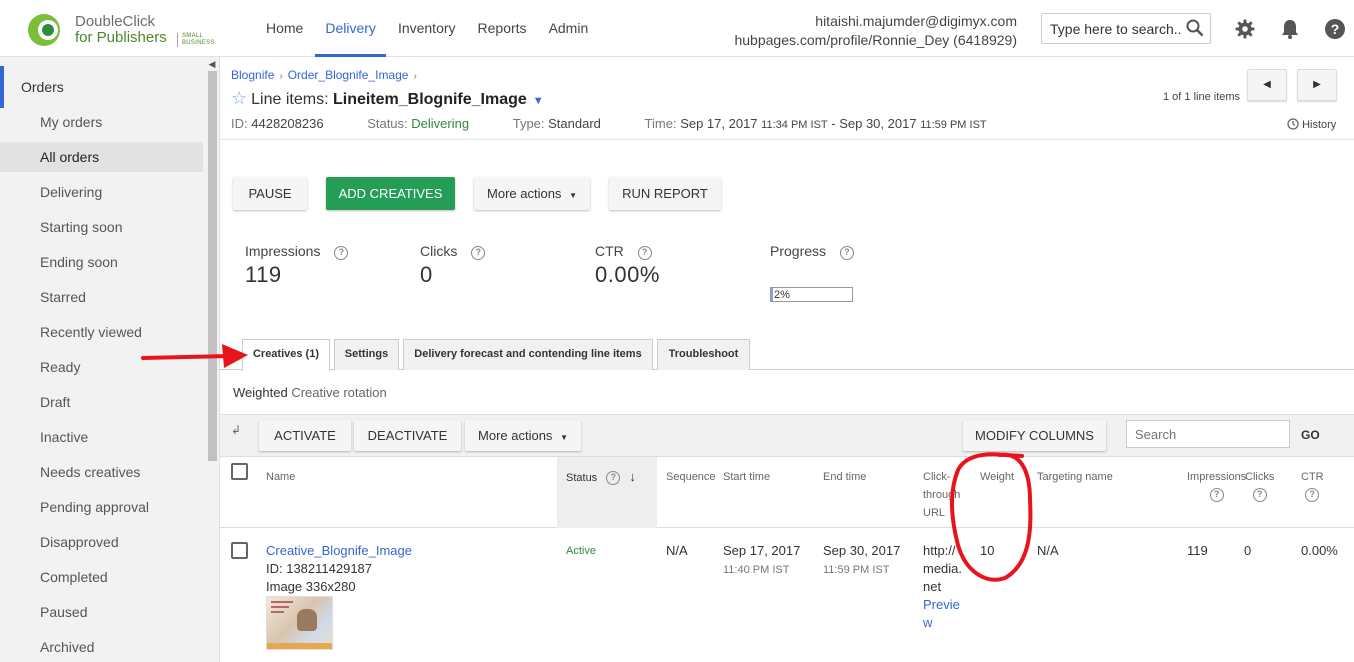  What do you see at coordinates (236, 430) in the screenshot?
I see `collapse-arrow-icon: ↲` at bounding box center [236, 430].